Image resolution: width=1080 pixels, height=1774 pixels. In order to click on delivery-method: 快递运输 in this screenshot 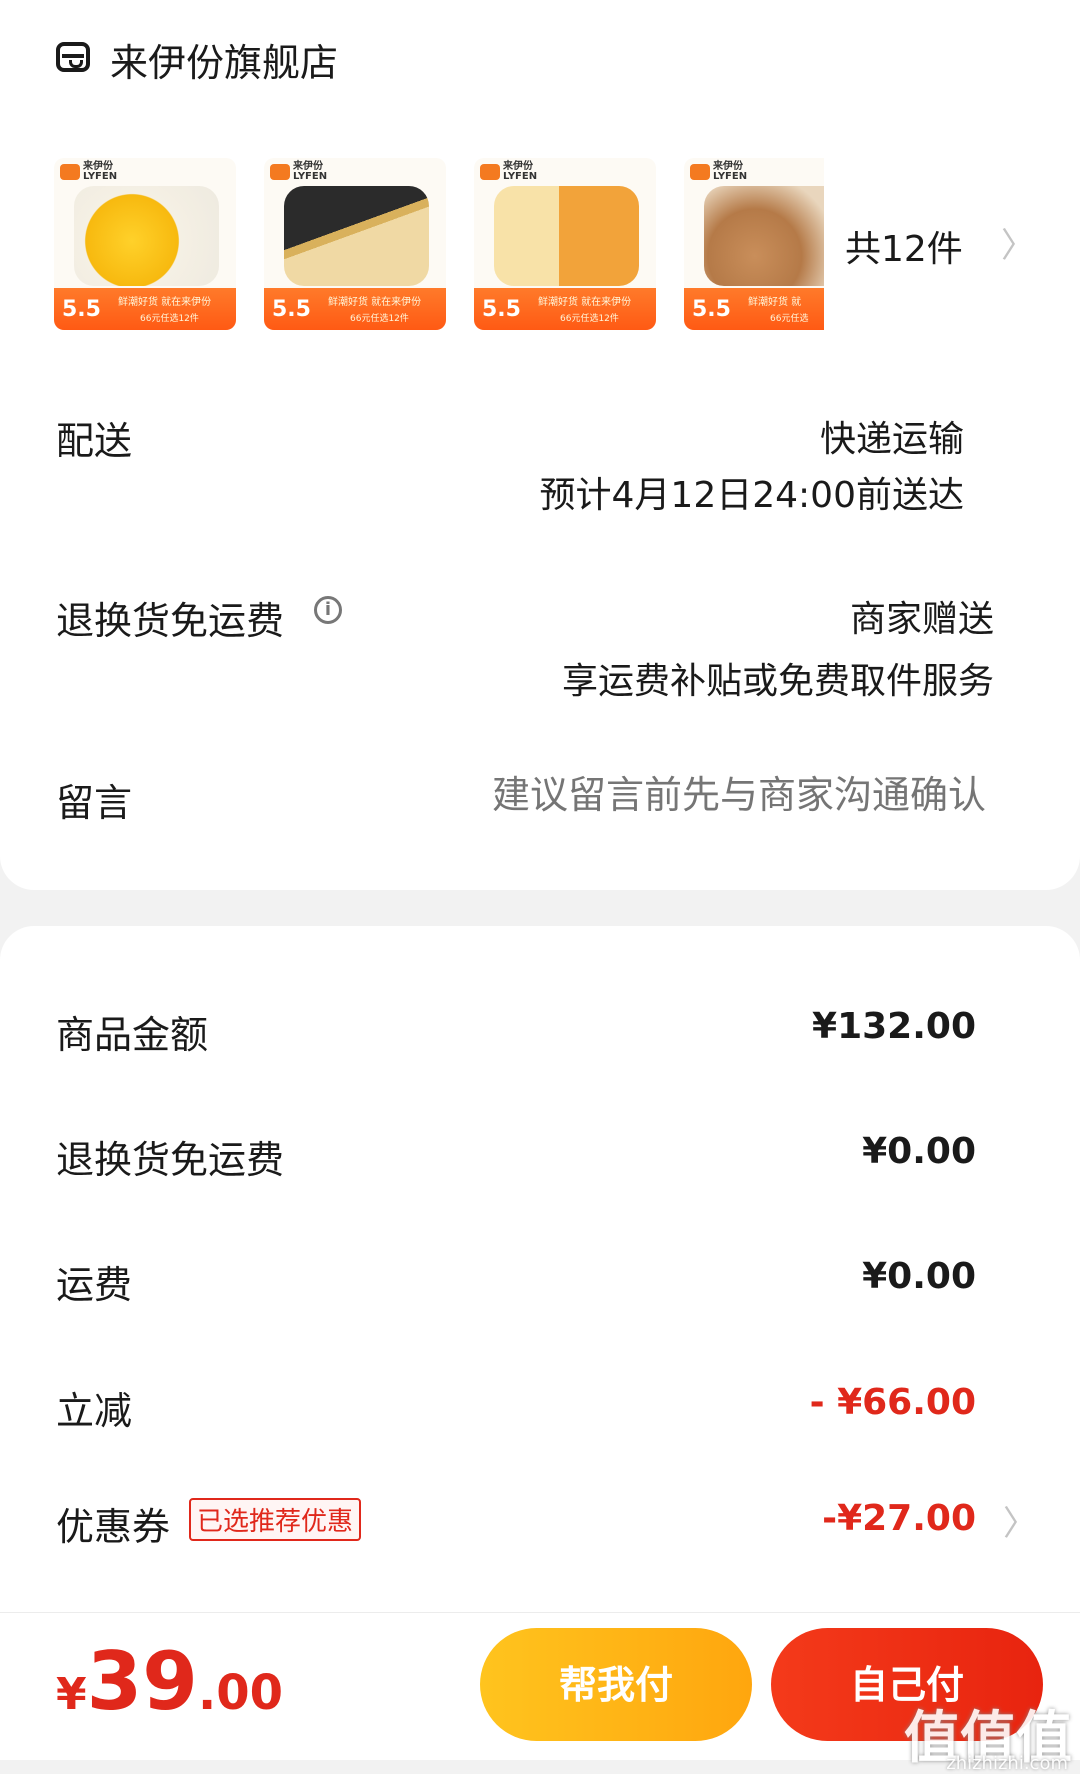, I will do `click(892, 436)`.